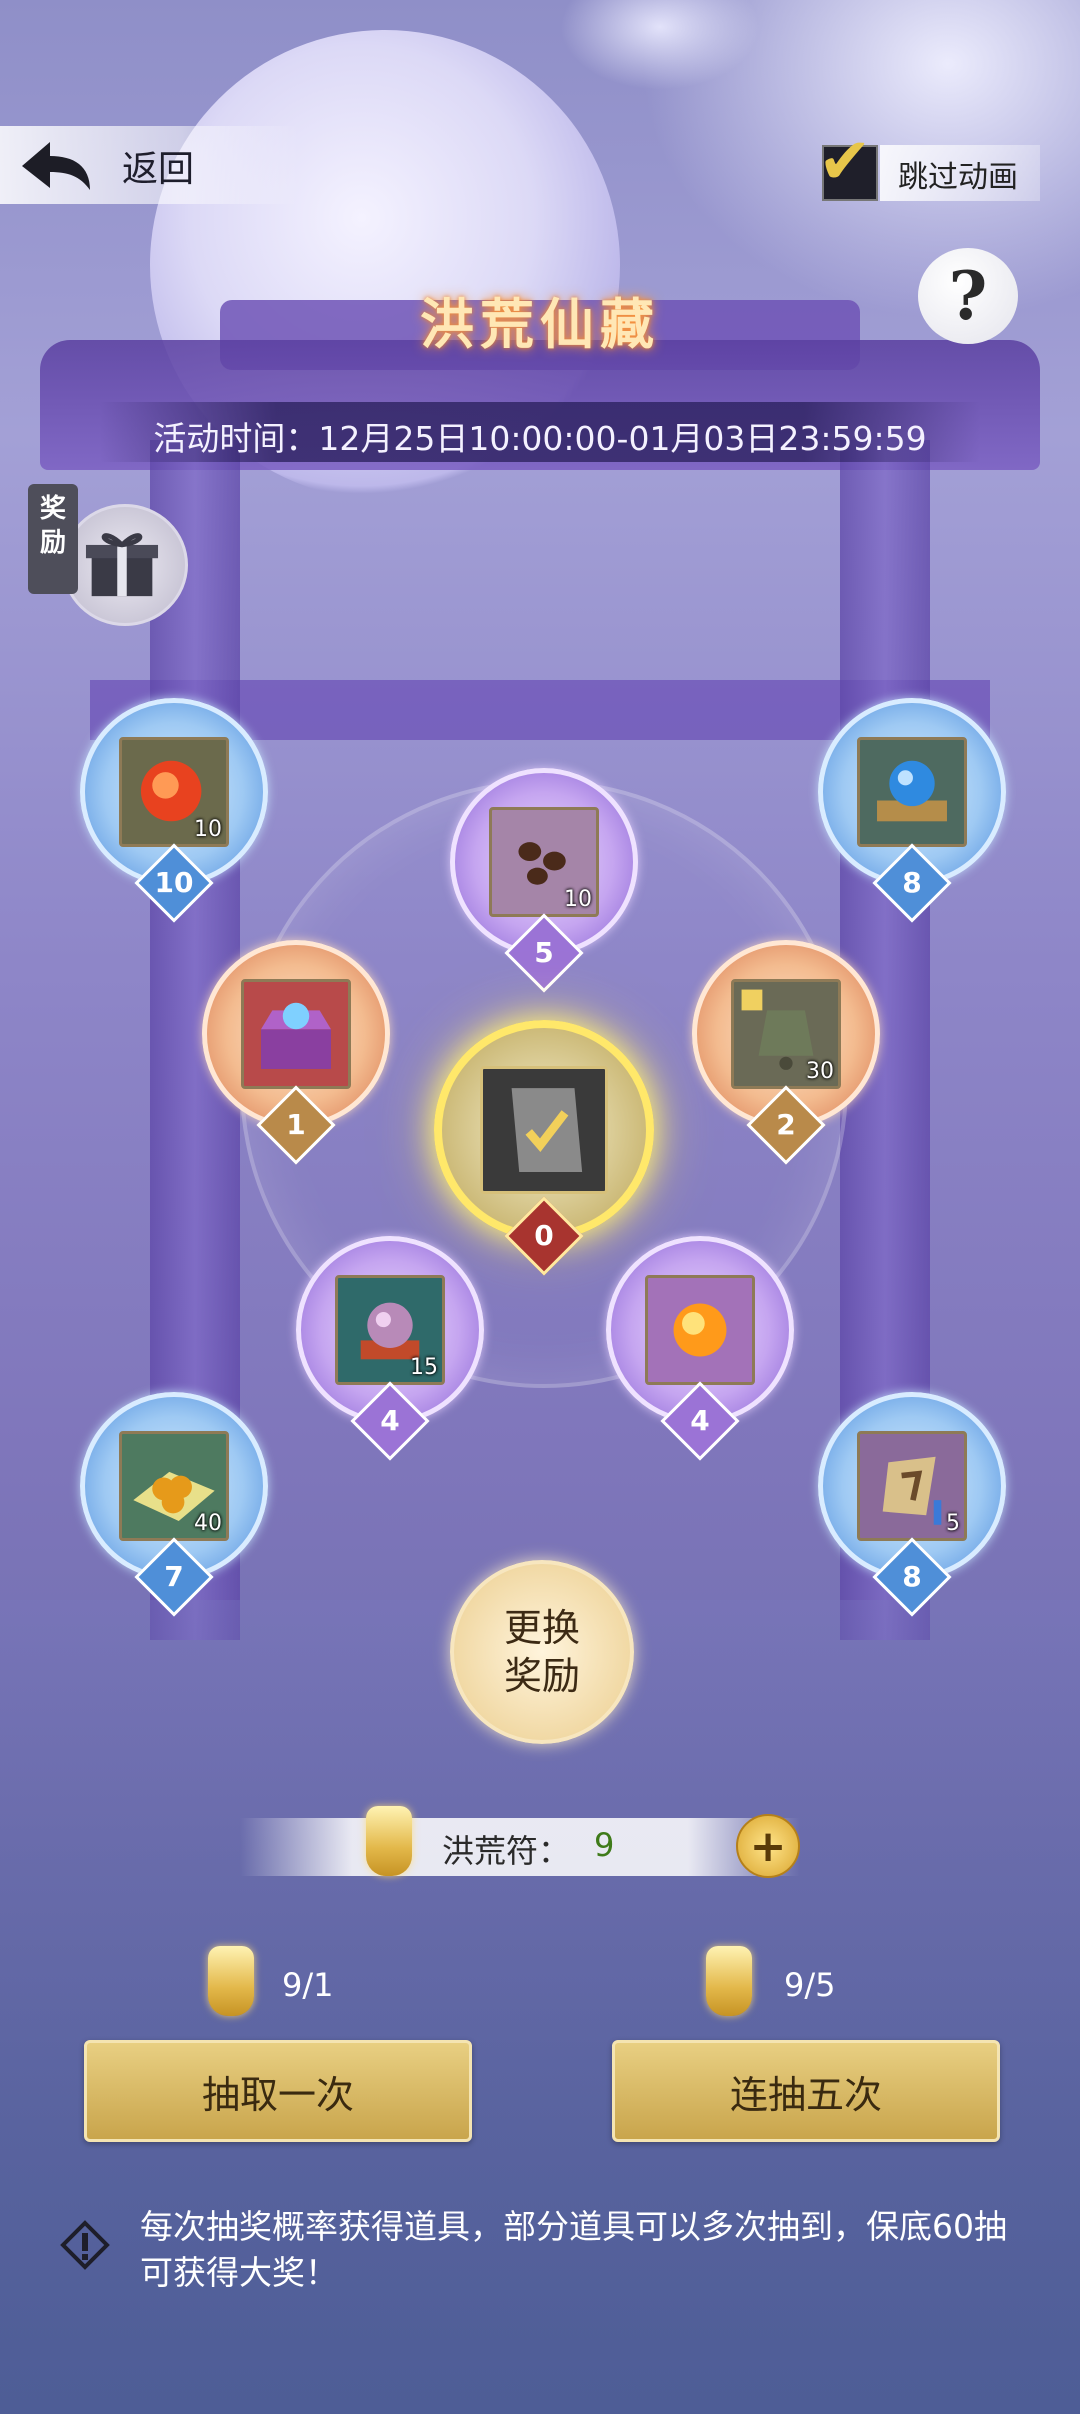 The width and height of the screenshot is (1080, 2414). What do you see at coordinates (390, 1330) in the screenshot?
I see `pink-orb-icon: 15` at bounding box center [390, 1330].